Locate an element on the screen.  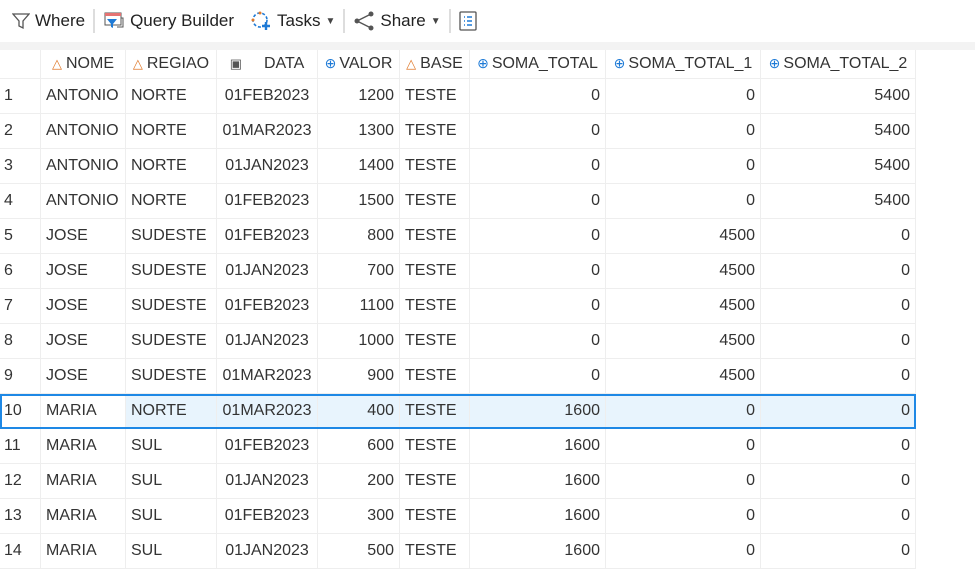
cell-data: 01MAR2023 is located at coordinates (267, 376).